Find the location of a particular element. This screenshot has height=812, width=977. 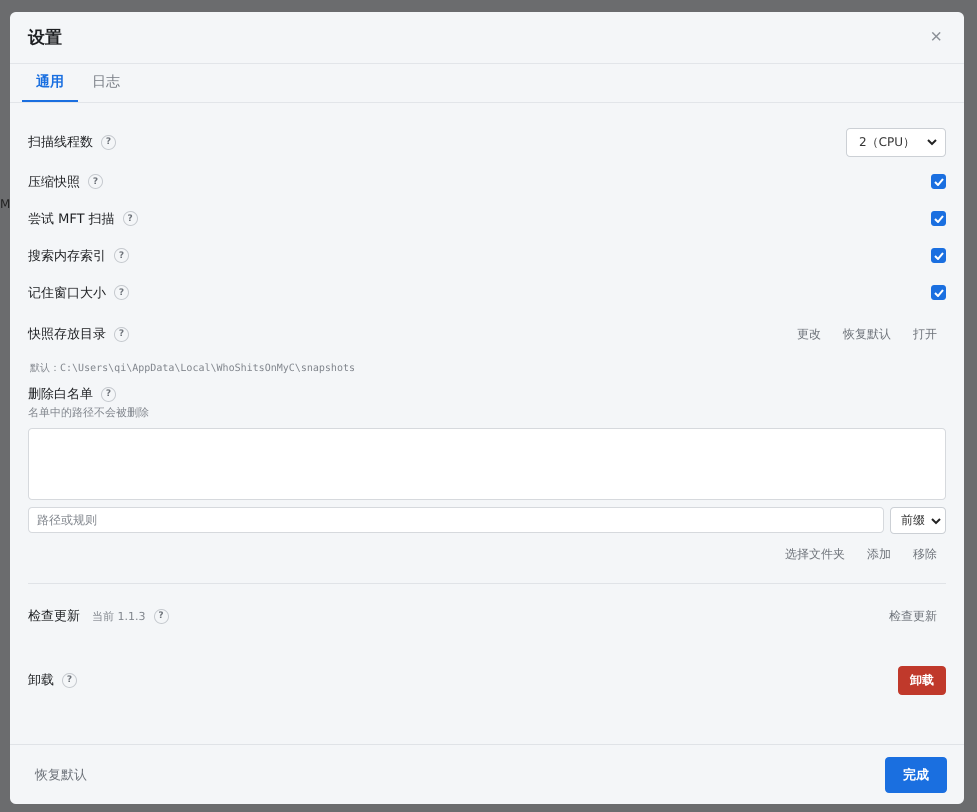

close-button: × is located at coordinates (936, 37).